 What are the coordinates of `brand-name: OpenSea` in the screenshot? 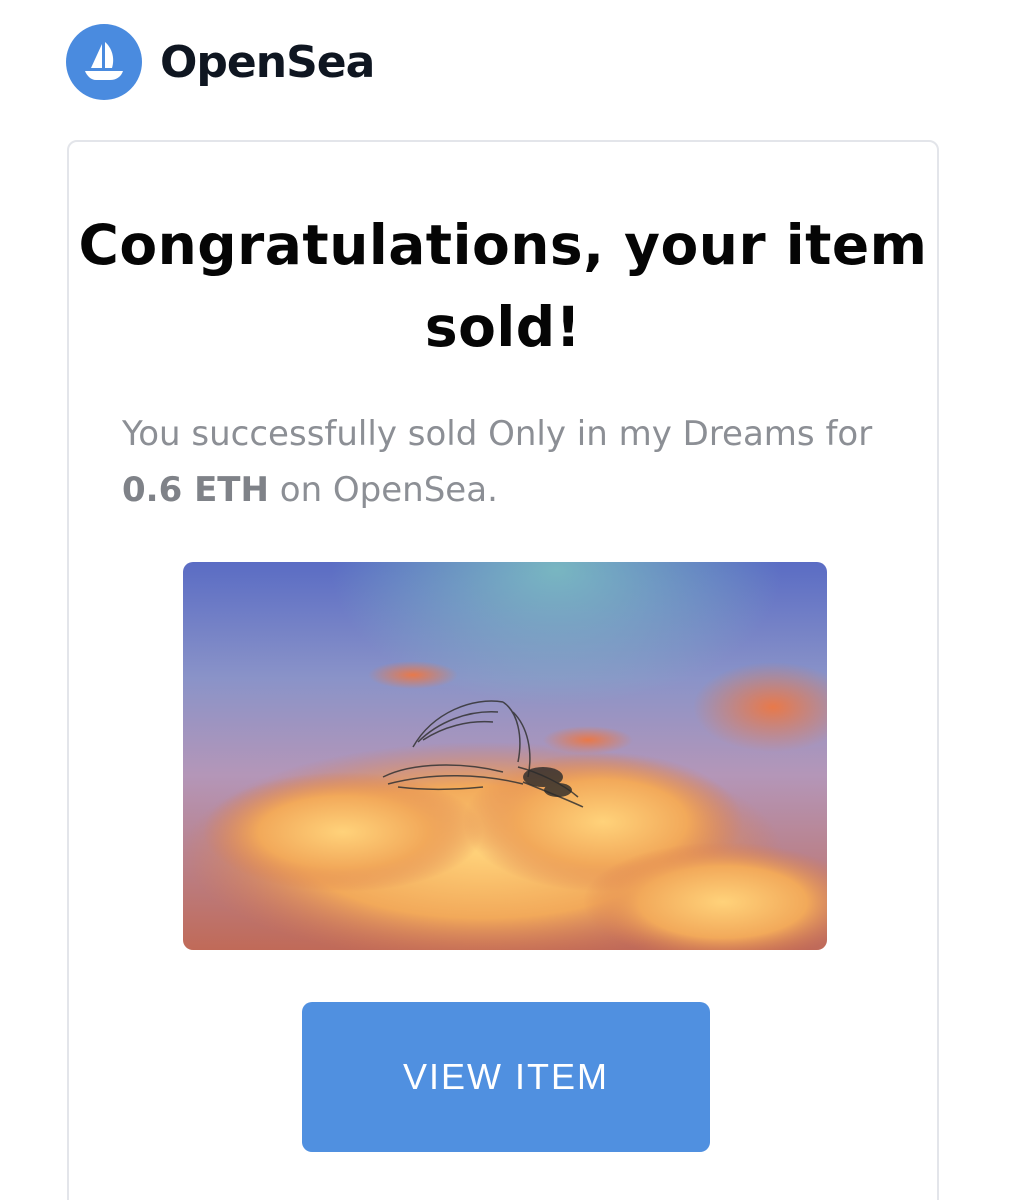 It's located at (267, 62).